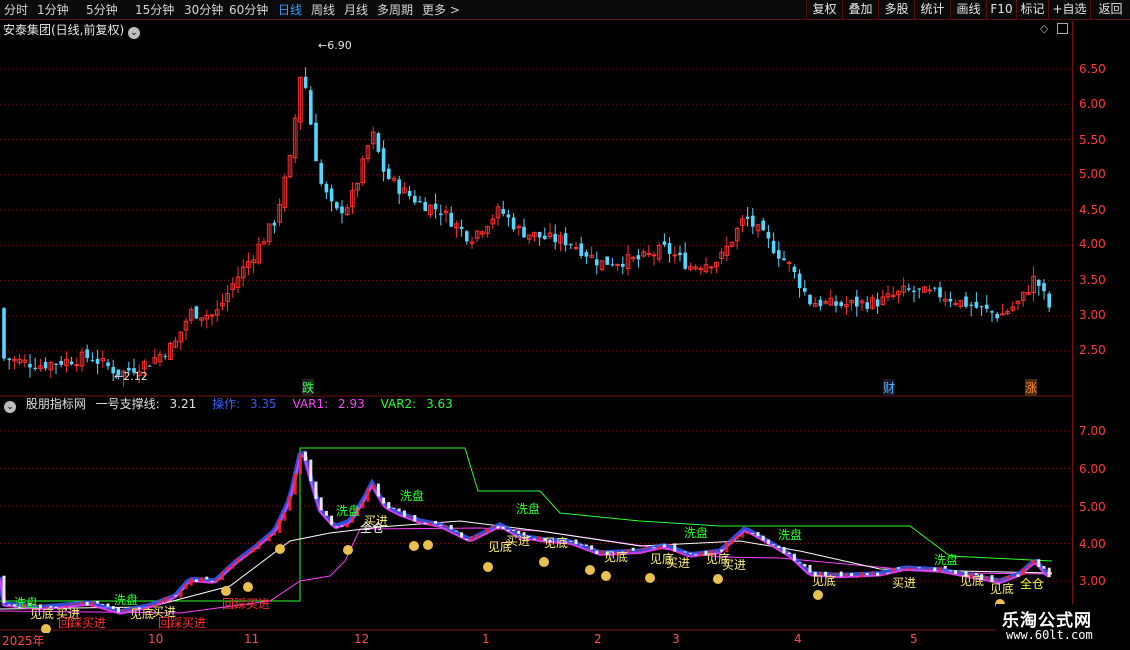  Describe the element at coordinates (290, 10) in the screenshot. I see `period-tab-daily: 日线` at that location.